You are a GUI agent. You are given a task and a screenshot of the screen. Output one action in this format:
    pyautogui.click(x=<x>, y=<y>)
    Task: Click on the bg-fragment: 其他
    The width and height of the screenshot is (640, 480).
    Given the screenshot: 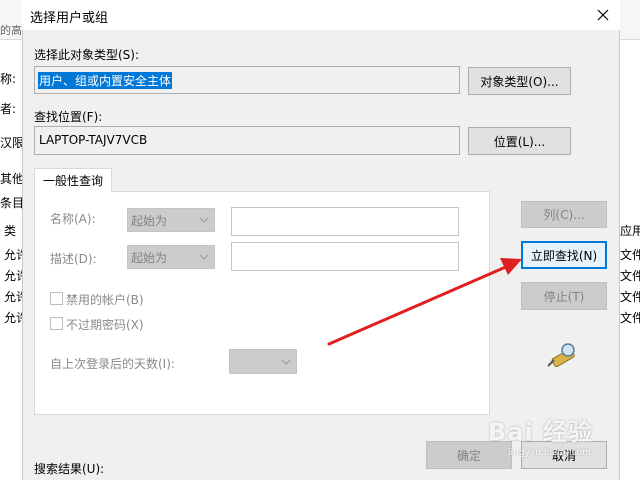 What is the action you would take?
    pyautogui.click(x=11, y=179)
    